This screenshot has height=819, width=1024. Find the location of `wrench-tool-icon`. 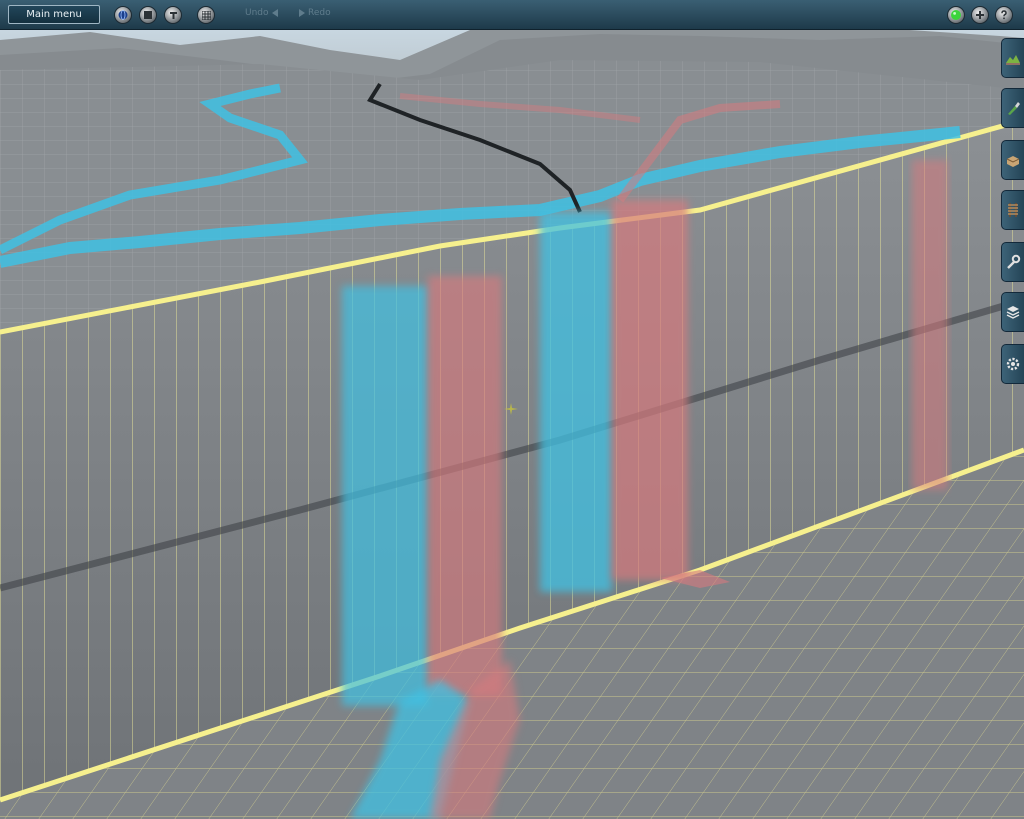

wrench-tool-icon is located at coordinates (1014, 261).